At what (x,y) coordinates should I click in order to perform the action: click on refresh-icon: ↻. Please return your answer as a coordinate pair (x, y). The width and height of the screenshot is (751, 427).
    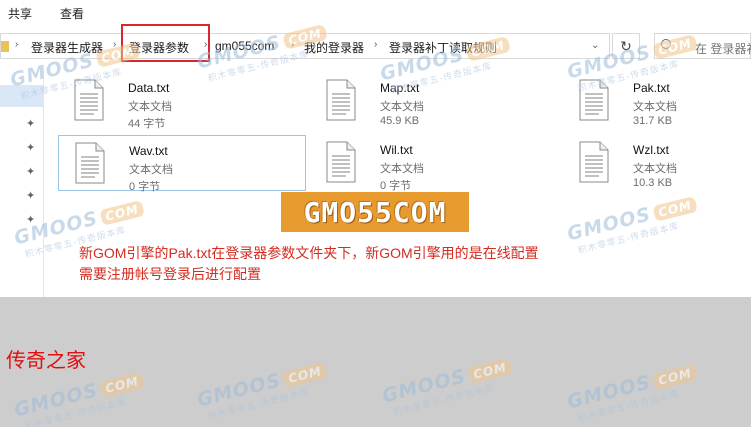
    Looking at the image, I should click on (626, 45).